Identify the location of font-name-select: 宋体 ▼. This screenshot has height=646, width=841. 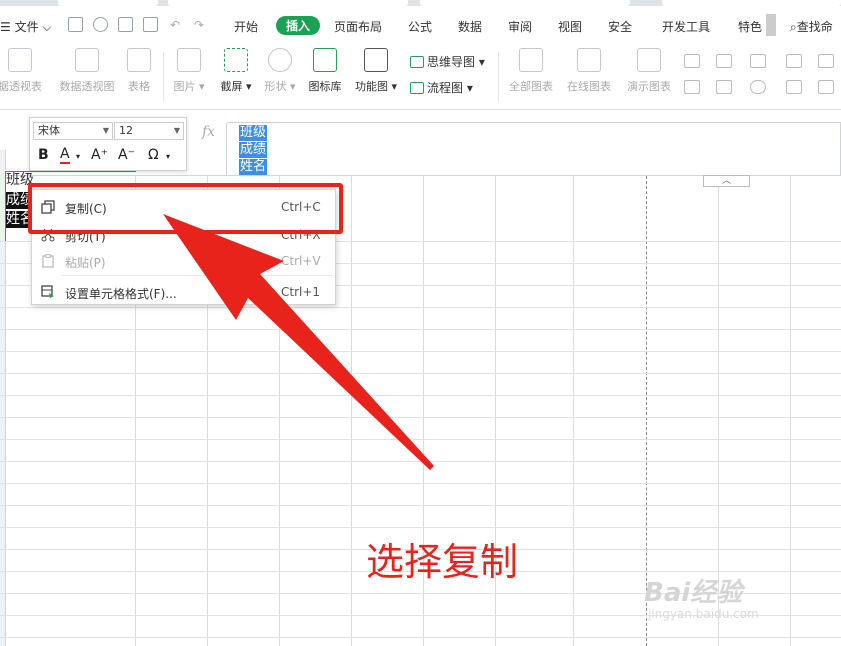
(73, 131).